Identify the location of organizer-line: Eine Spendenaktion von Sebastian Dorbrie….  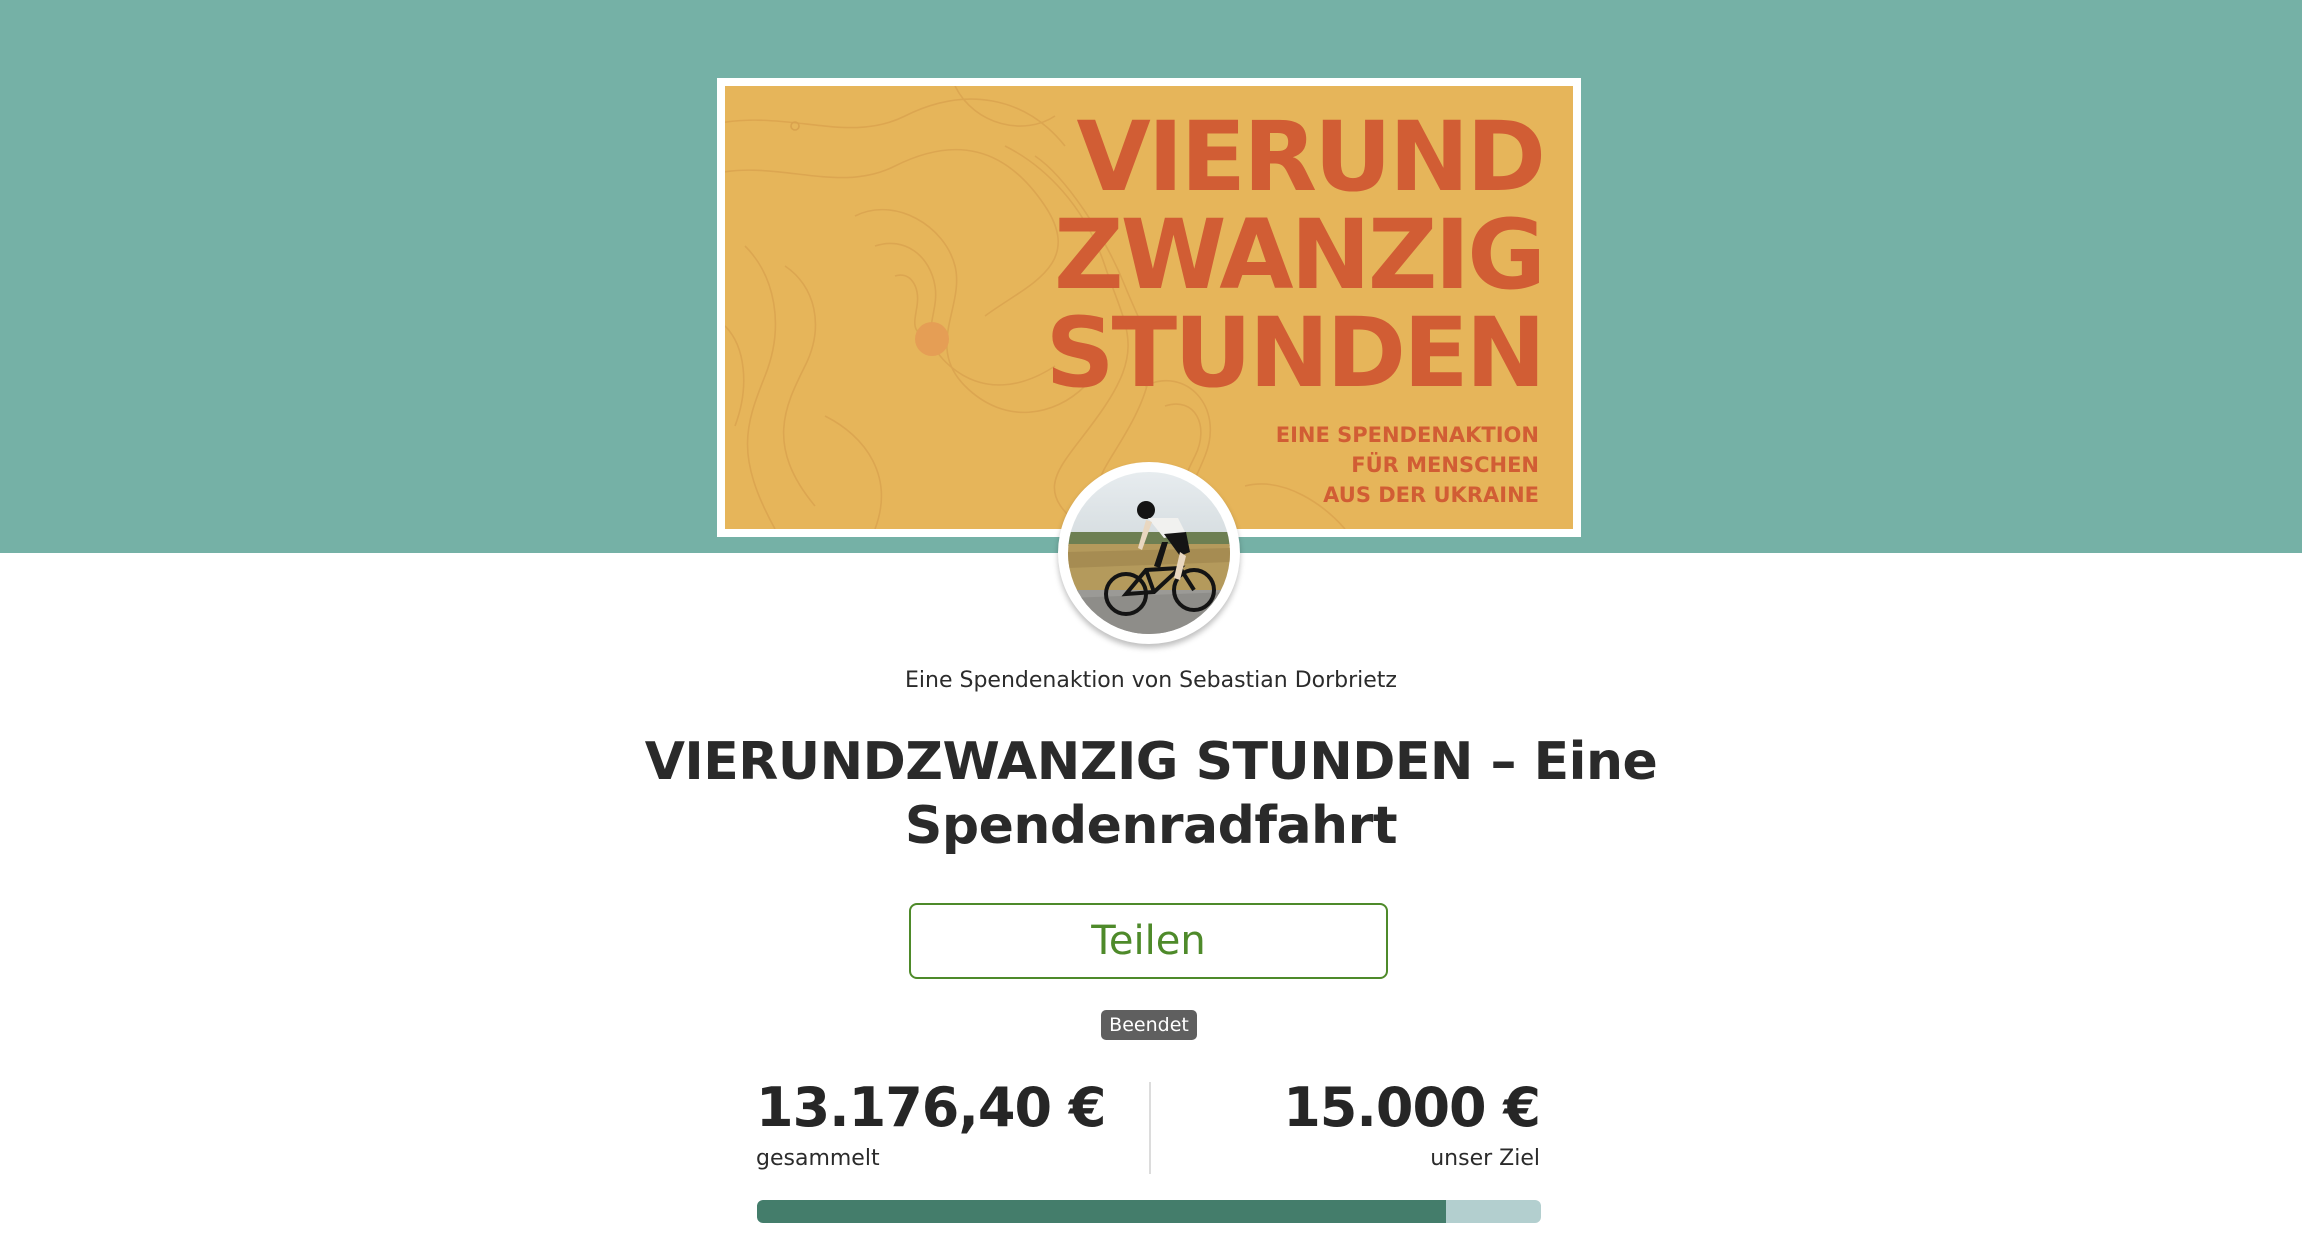
(1151, 680).